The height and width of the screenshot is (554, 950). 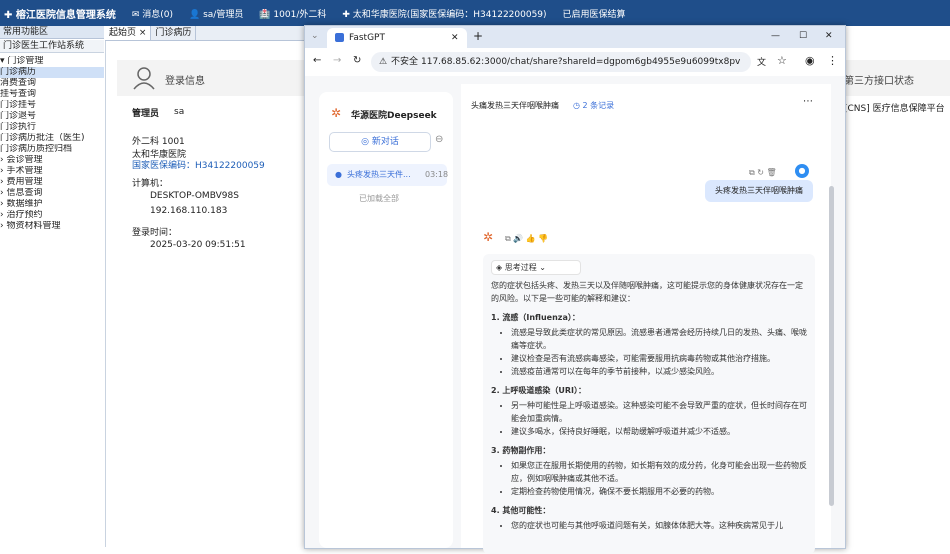 What do you see at coordinates (775, 36) in the screenshot?
I see `window-minimize-button: —` at bounding box center [775, 36].